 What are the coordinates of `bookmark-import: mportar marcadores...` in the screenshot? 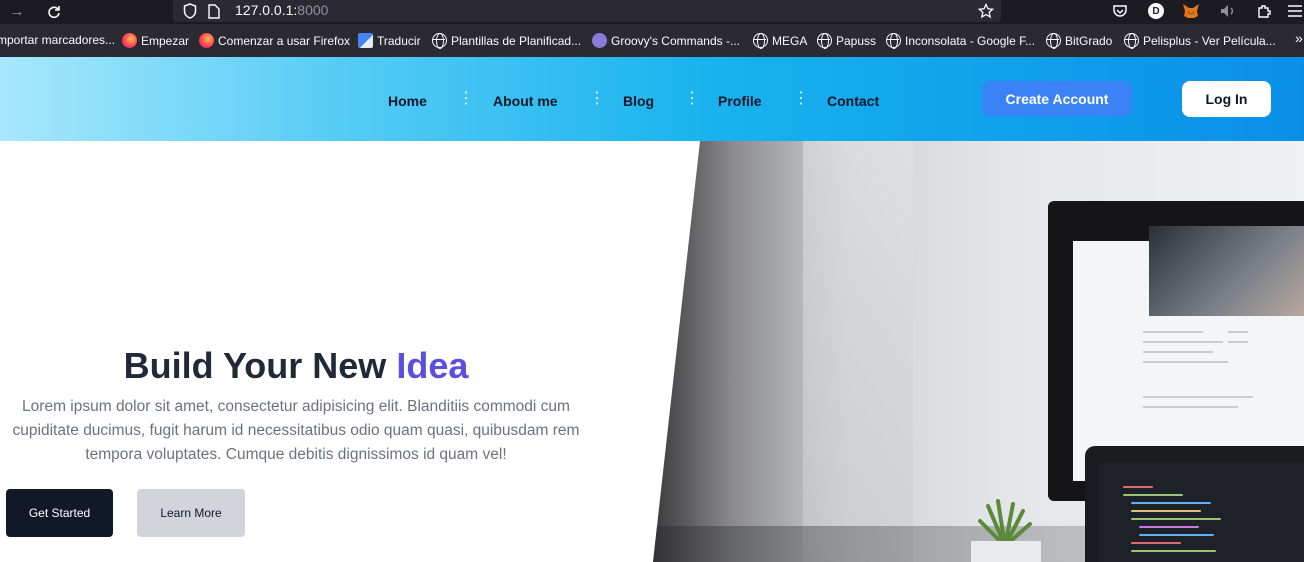 It's located at (57, 40).